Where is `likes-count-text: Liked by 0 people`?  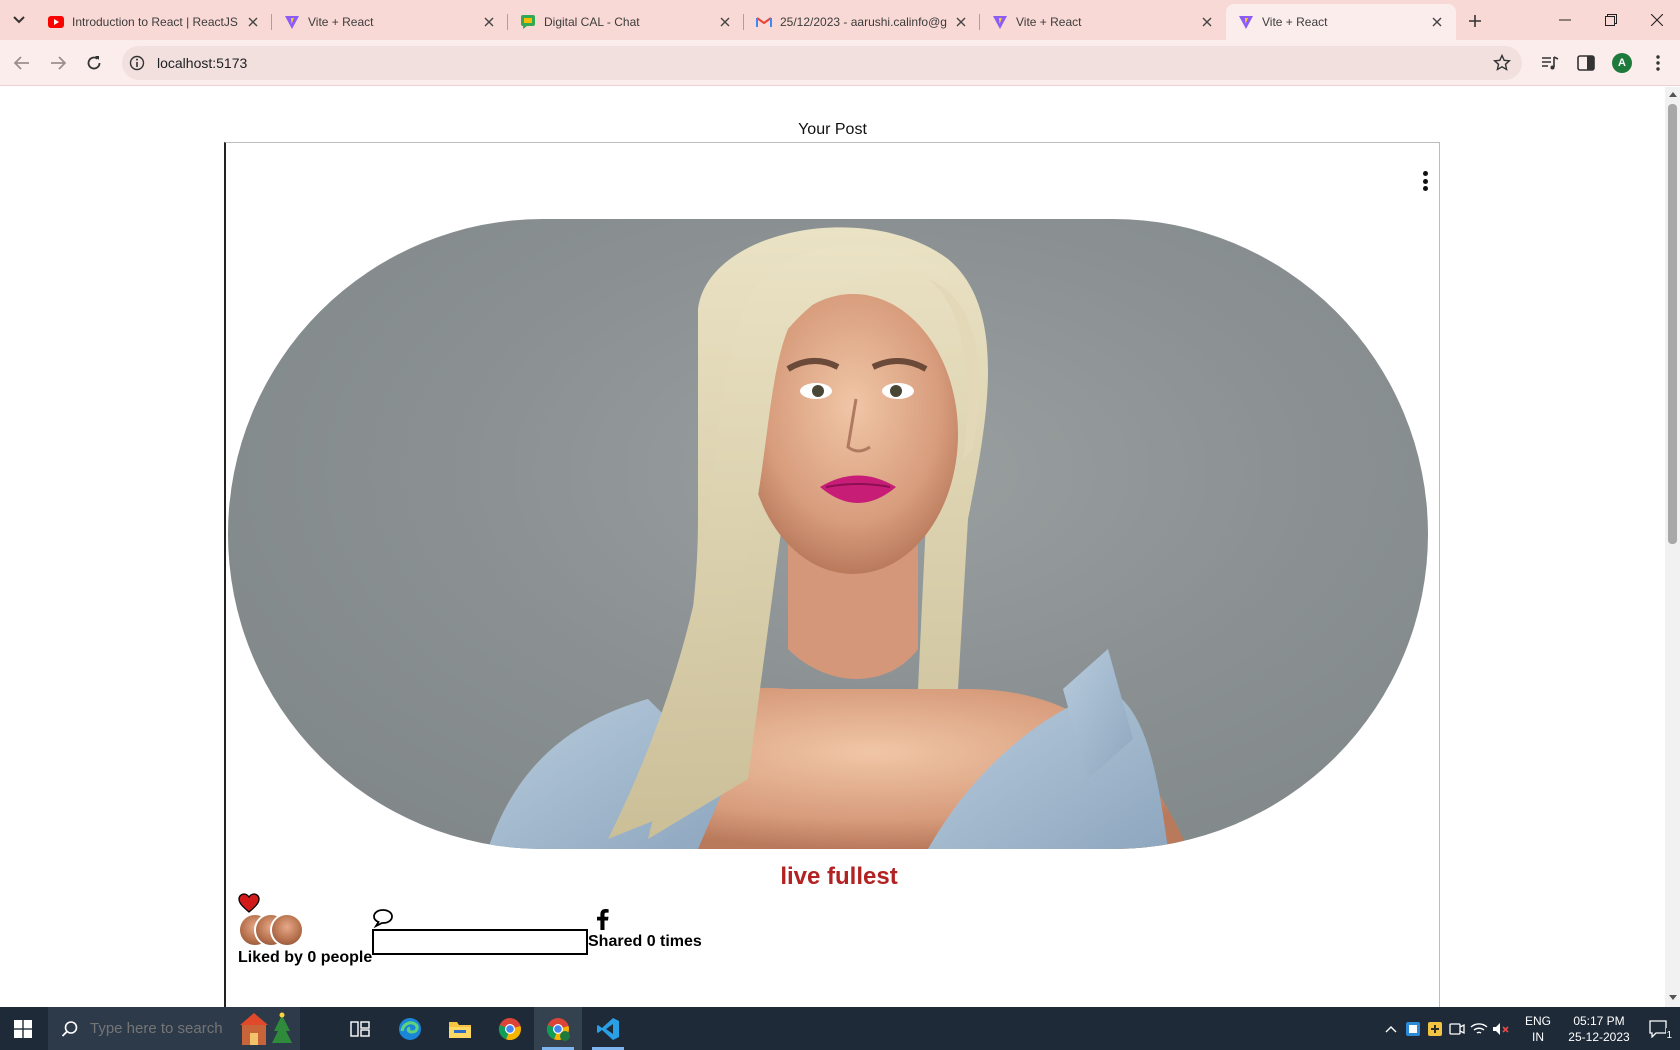
likes-count-text: Liked by 0 people is located at coordinates (305, 957).